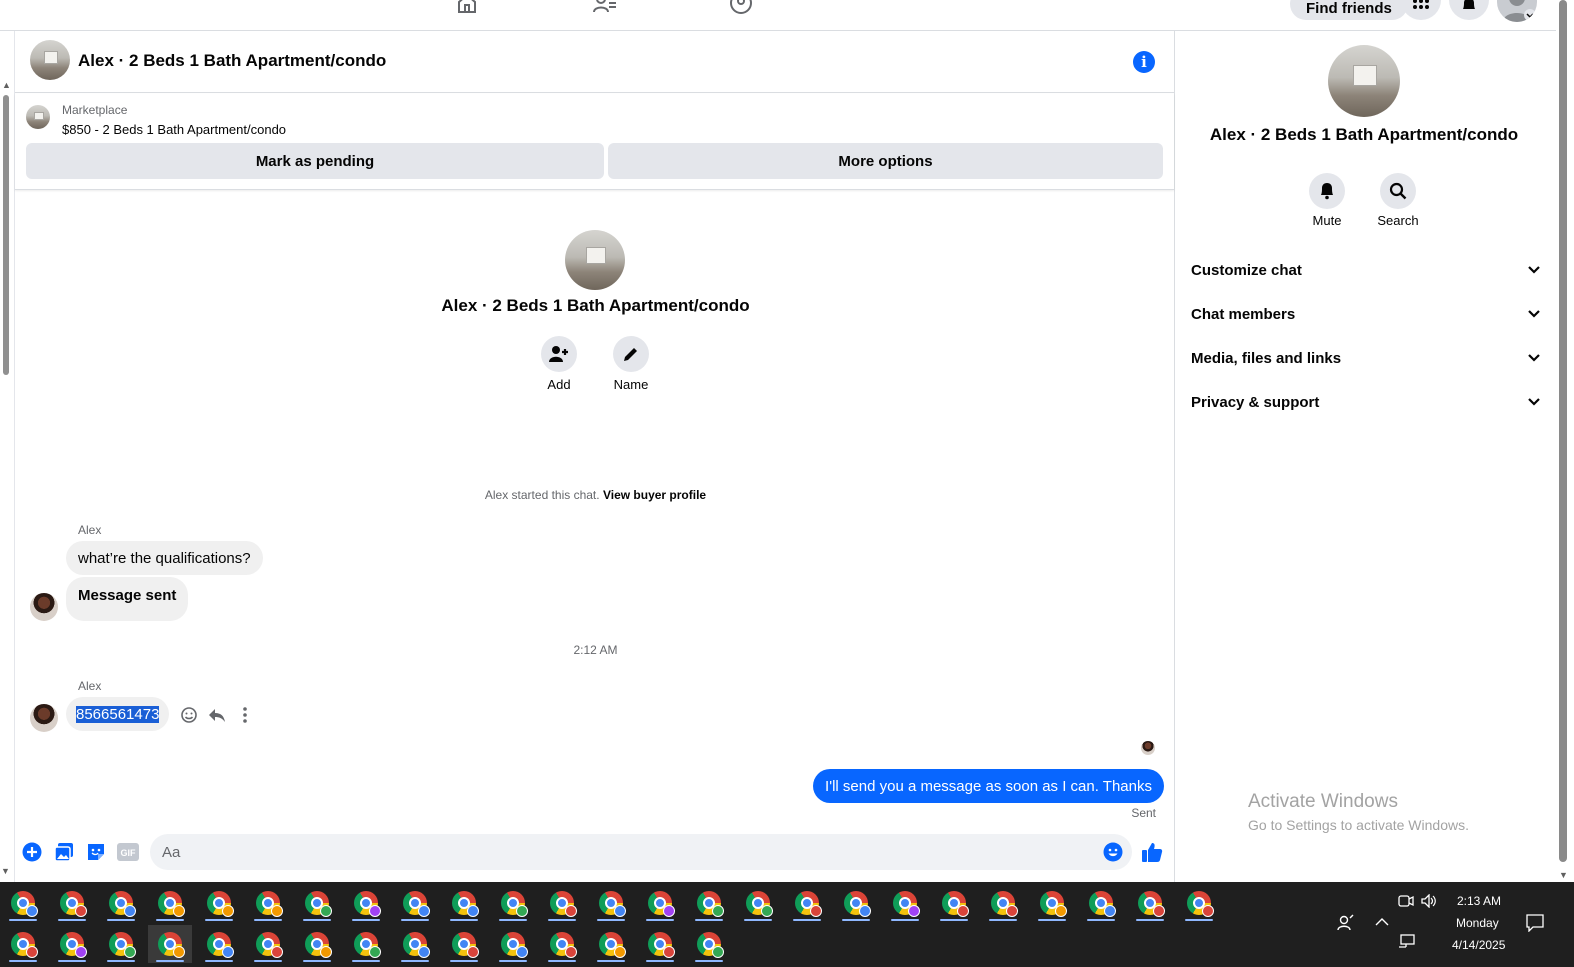 The height and width of the screenshot is (967, 1574). Describe the element at coordinates (1565, 441) in the screenshot. I see `page-scrollbar: ▼` at that location.